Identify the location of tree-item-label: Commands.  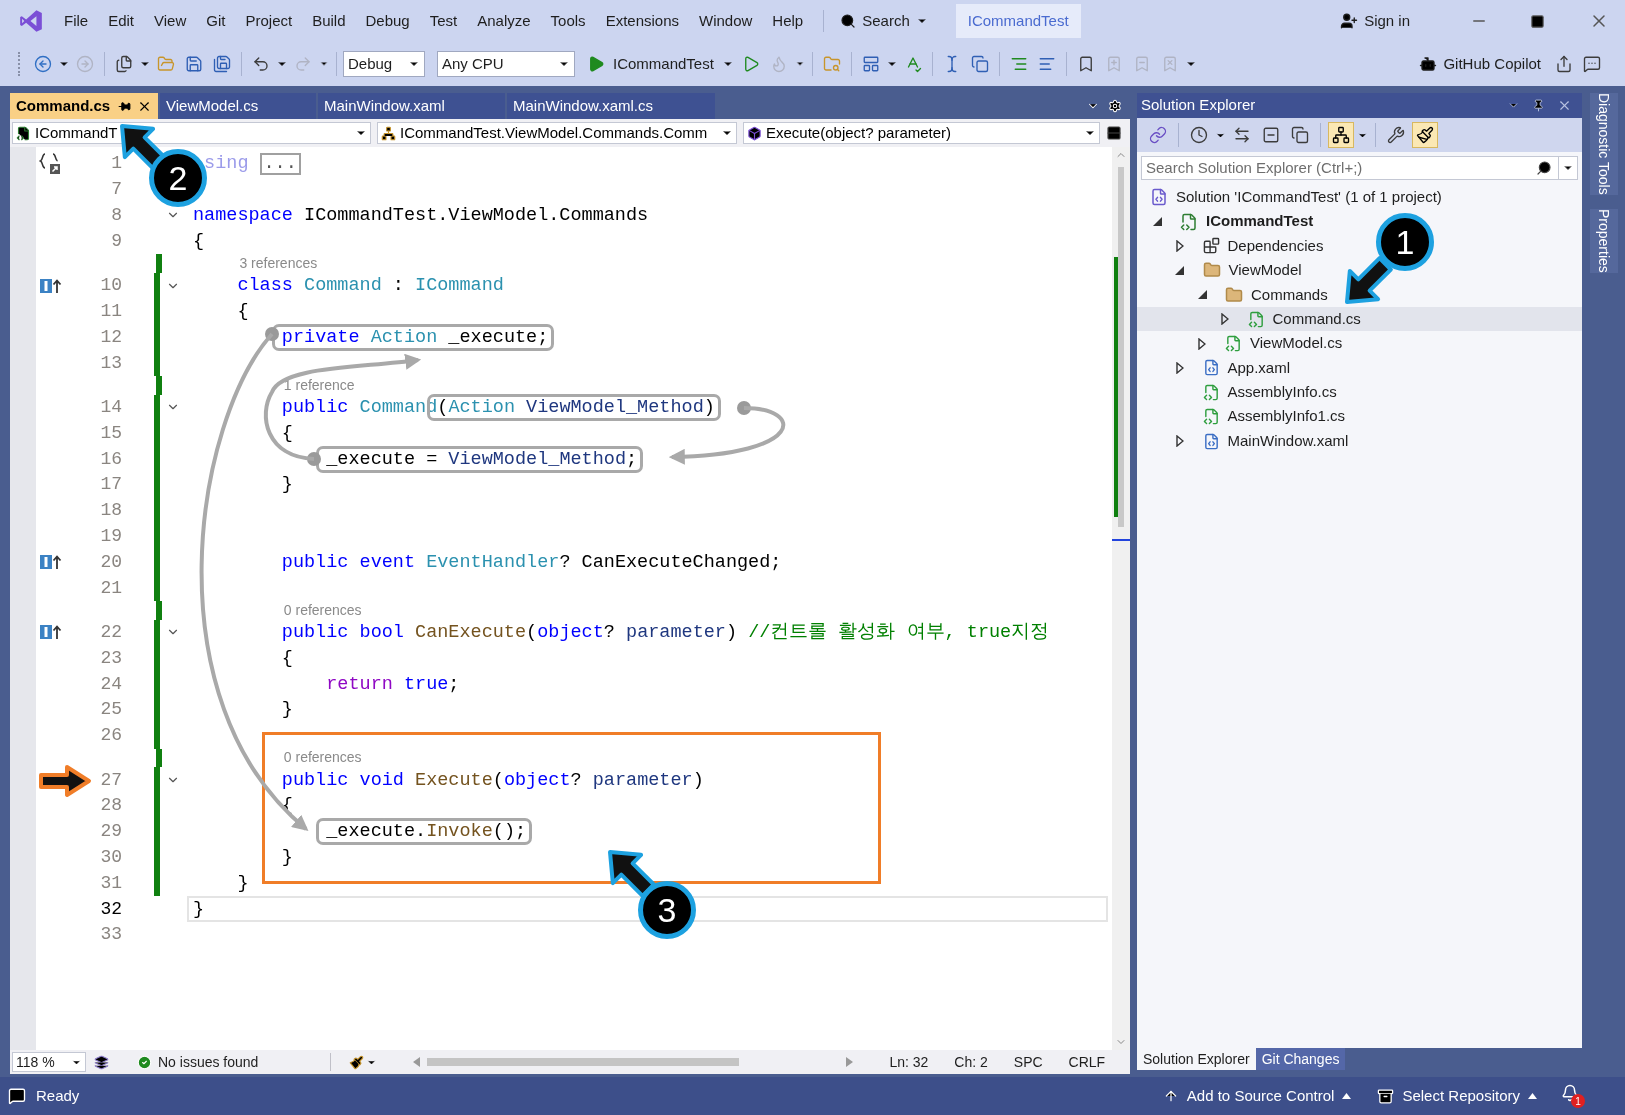
(1289, 294).